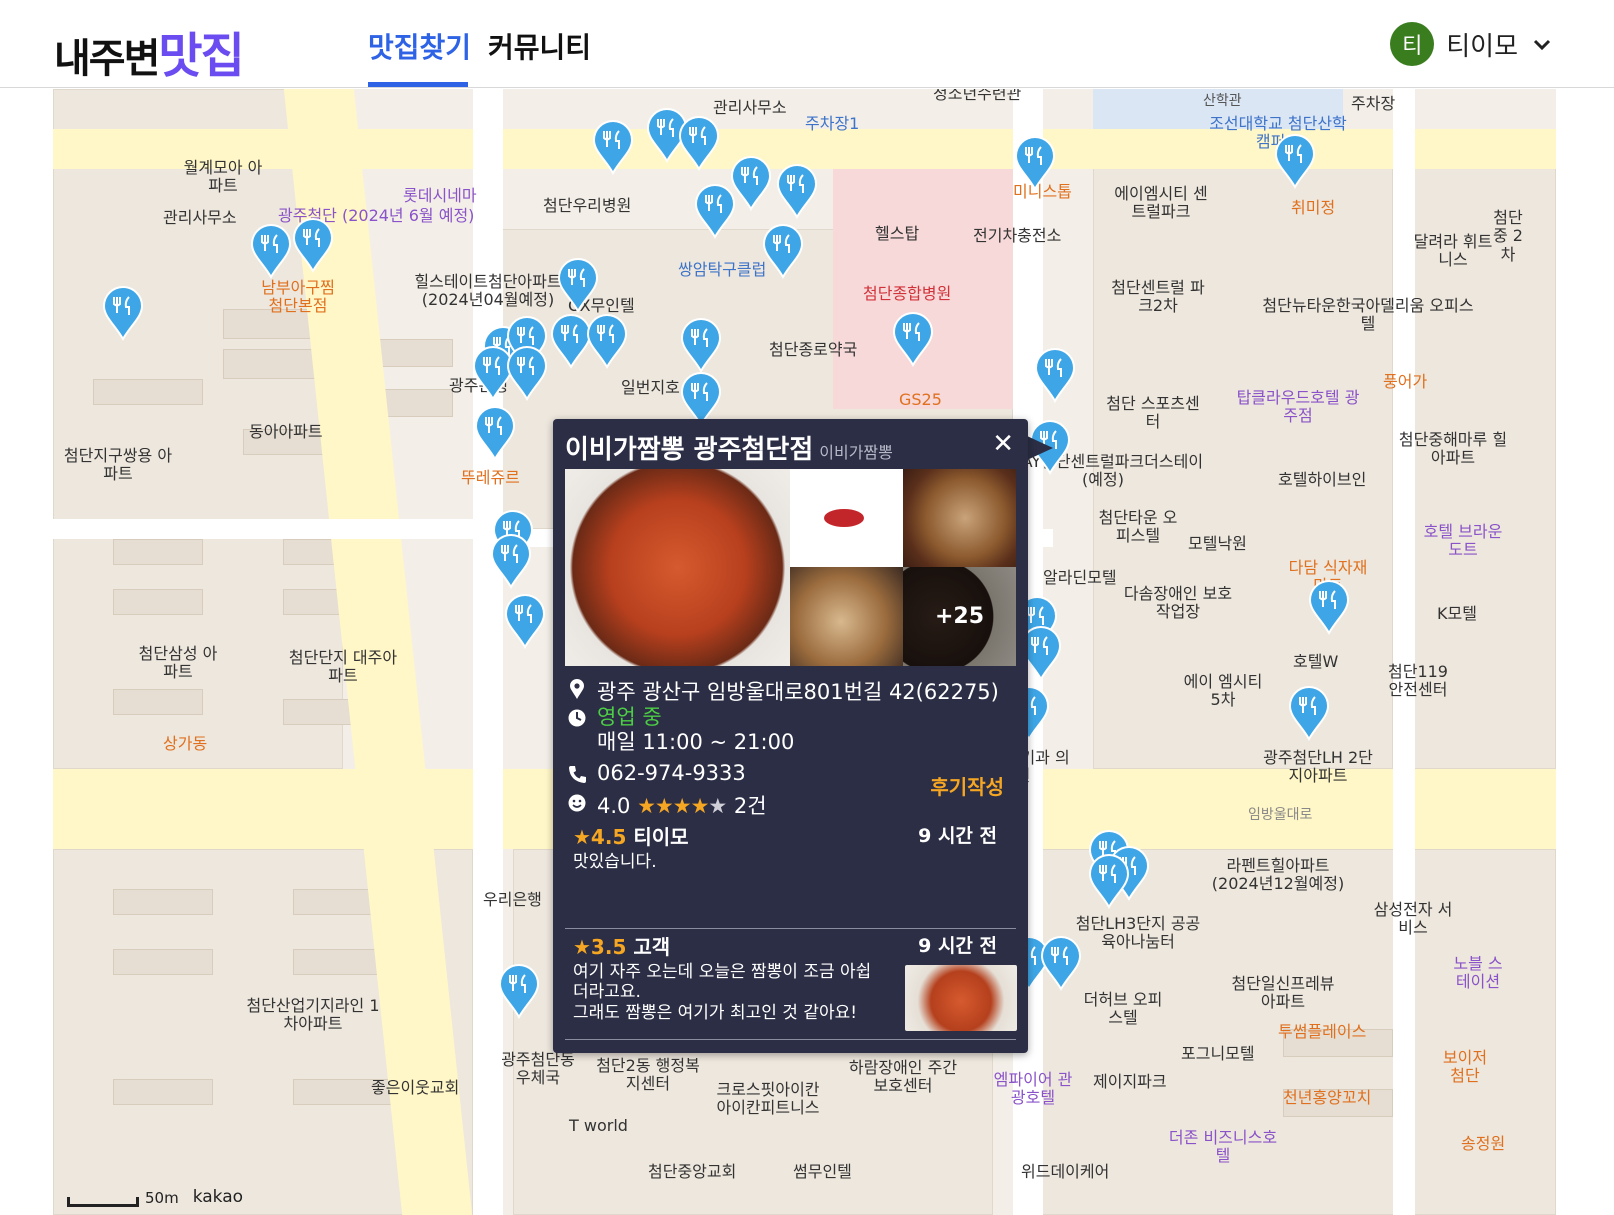 The width and height of the screenshot is (1614, 1215). Describe the element at coordinates (1217, 543) in the screenshot. I see `map-label: 모텔낙원` at that location.